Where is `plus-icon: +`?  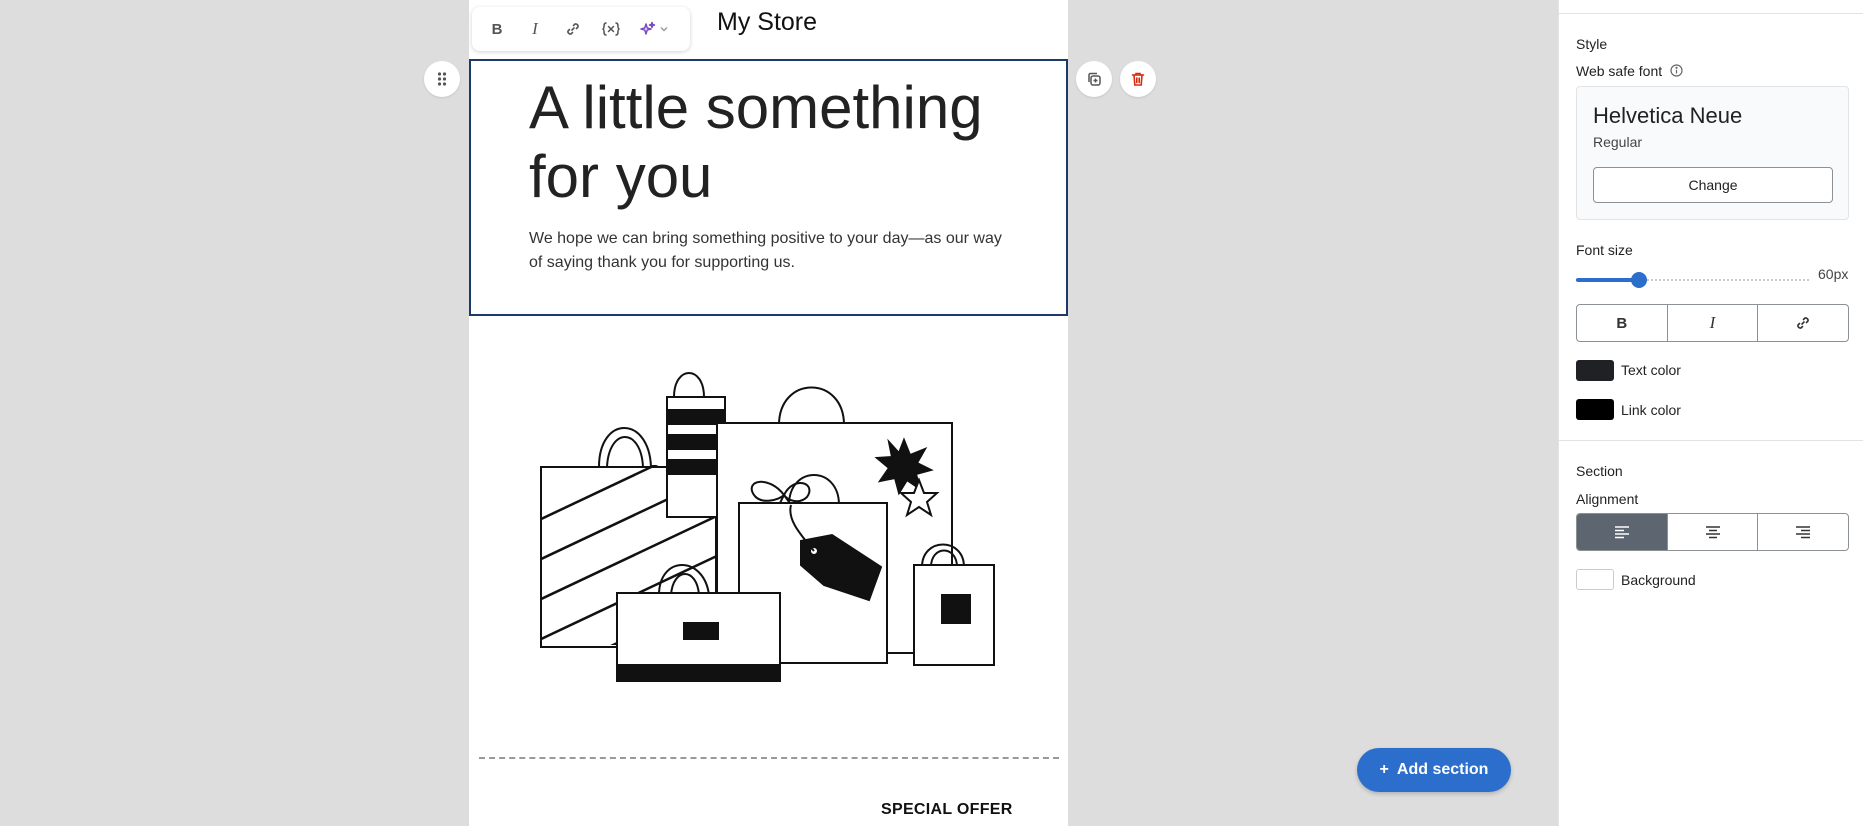
plus-icon: + is located at coordinates (1384, 769).